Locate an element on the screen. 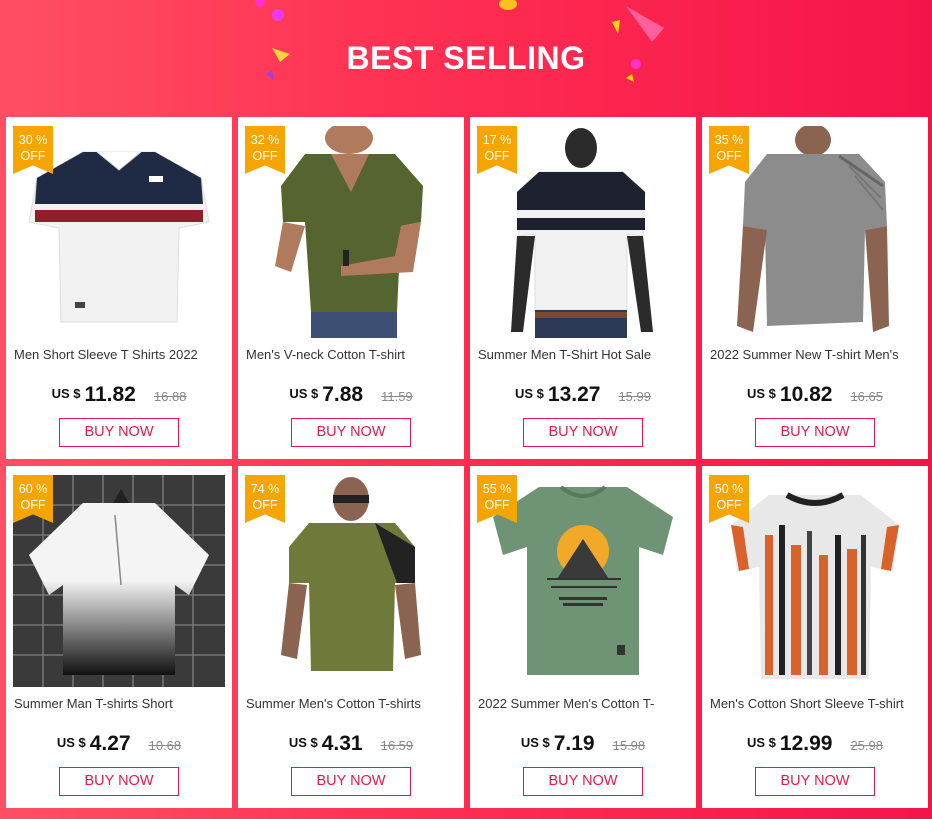  product-name: Men Short Sleeve T Shirts 2022 is located at coordinates (120, 354).